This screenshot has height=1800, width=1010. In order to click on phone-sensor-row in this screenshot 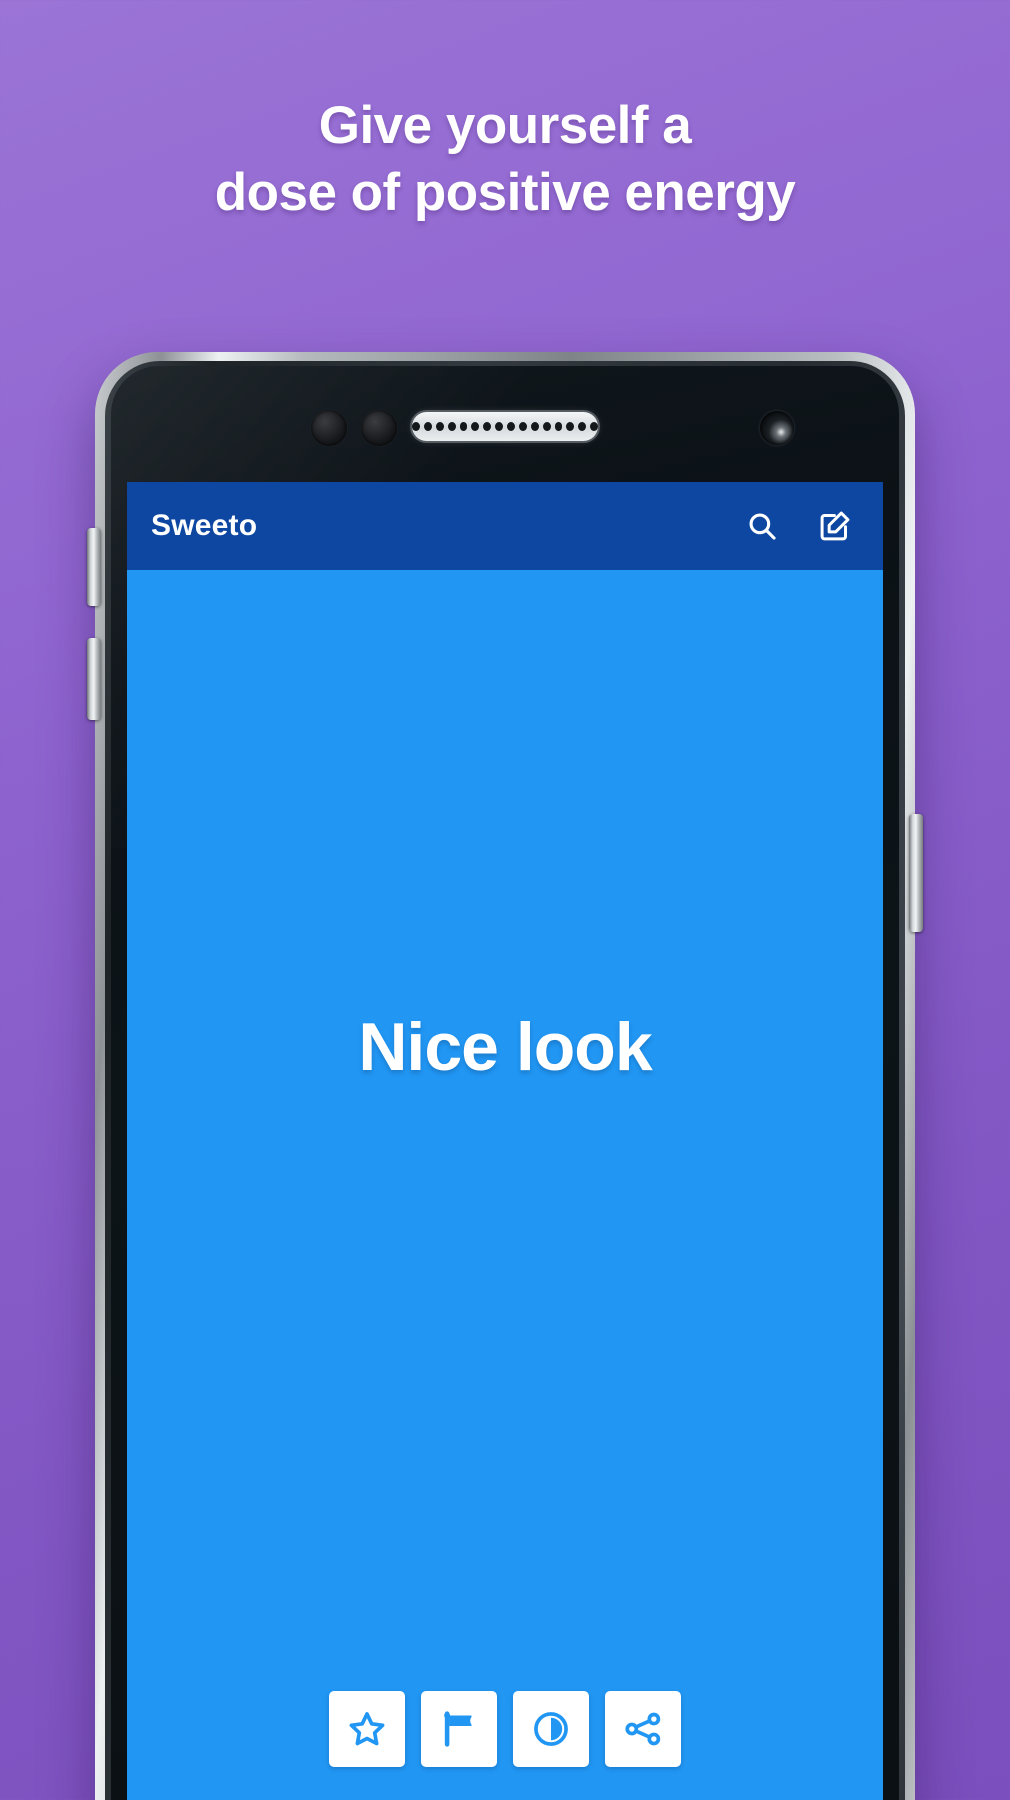, I will do `click(505, 430)`.